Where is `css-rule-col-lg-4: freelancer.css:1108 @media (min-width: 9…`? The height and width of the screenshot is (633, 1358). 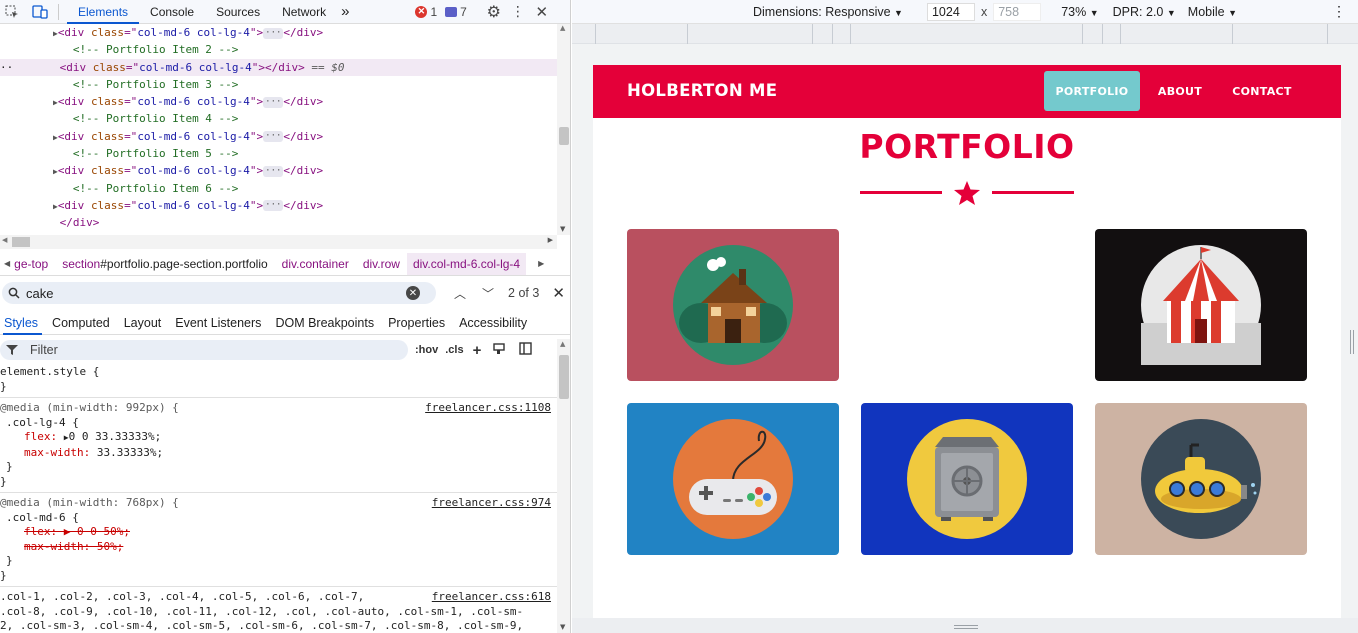 css-rule-col-lg-4: freelancer.css:1108 @media (min-width: 9… is located at coordinates (278, 445).